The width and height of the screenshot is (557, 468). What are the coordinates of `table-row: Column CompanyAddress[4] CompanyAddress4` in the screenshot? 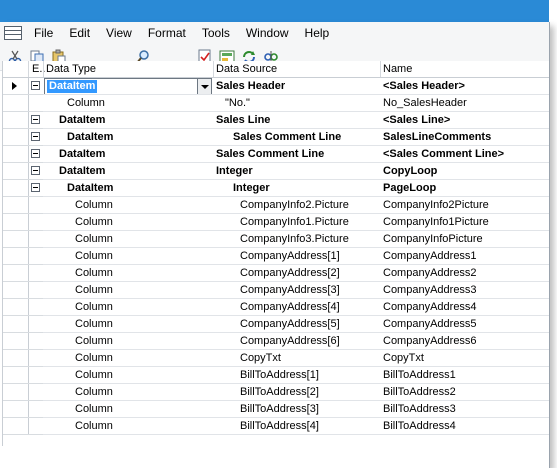 It's located at (276, 307).